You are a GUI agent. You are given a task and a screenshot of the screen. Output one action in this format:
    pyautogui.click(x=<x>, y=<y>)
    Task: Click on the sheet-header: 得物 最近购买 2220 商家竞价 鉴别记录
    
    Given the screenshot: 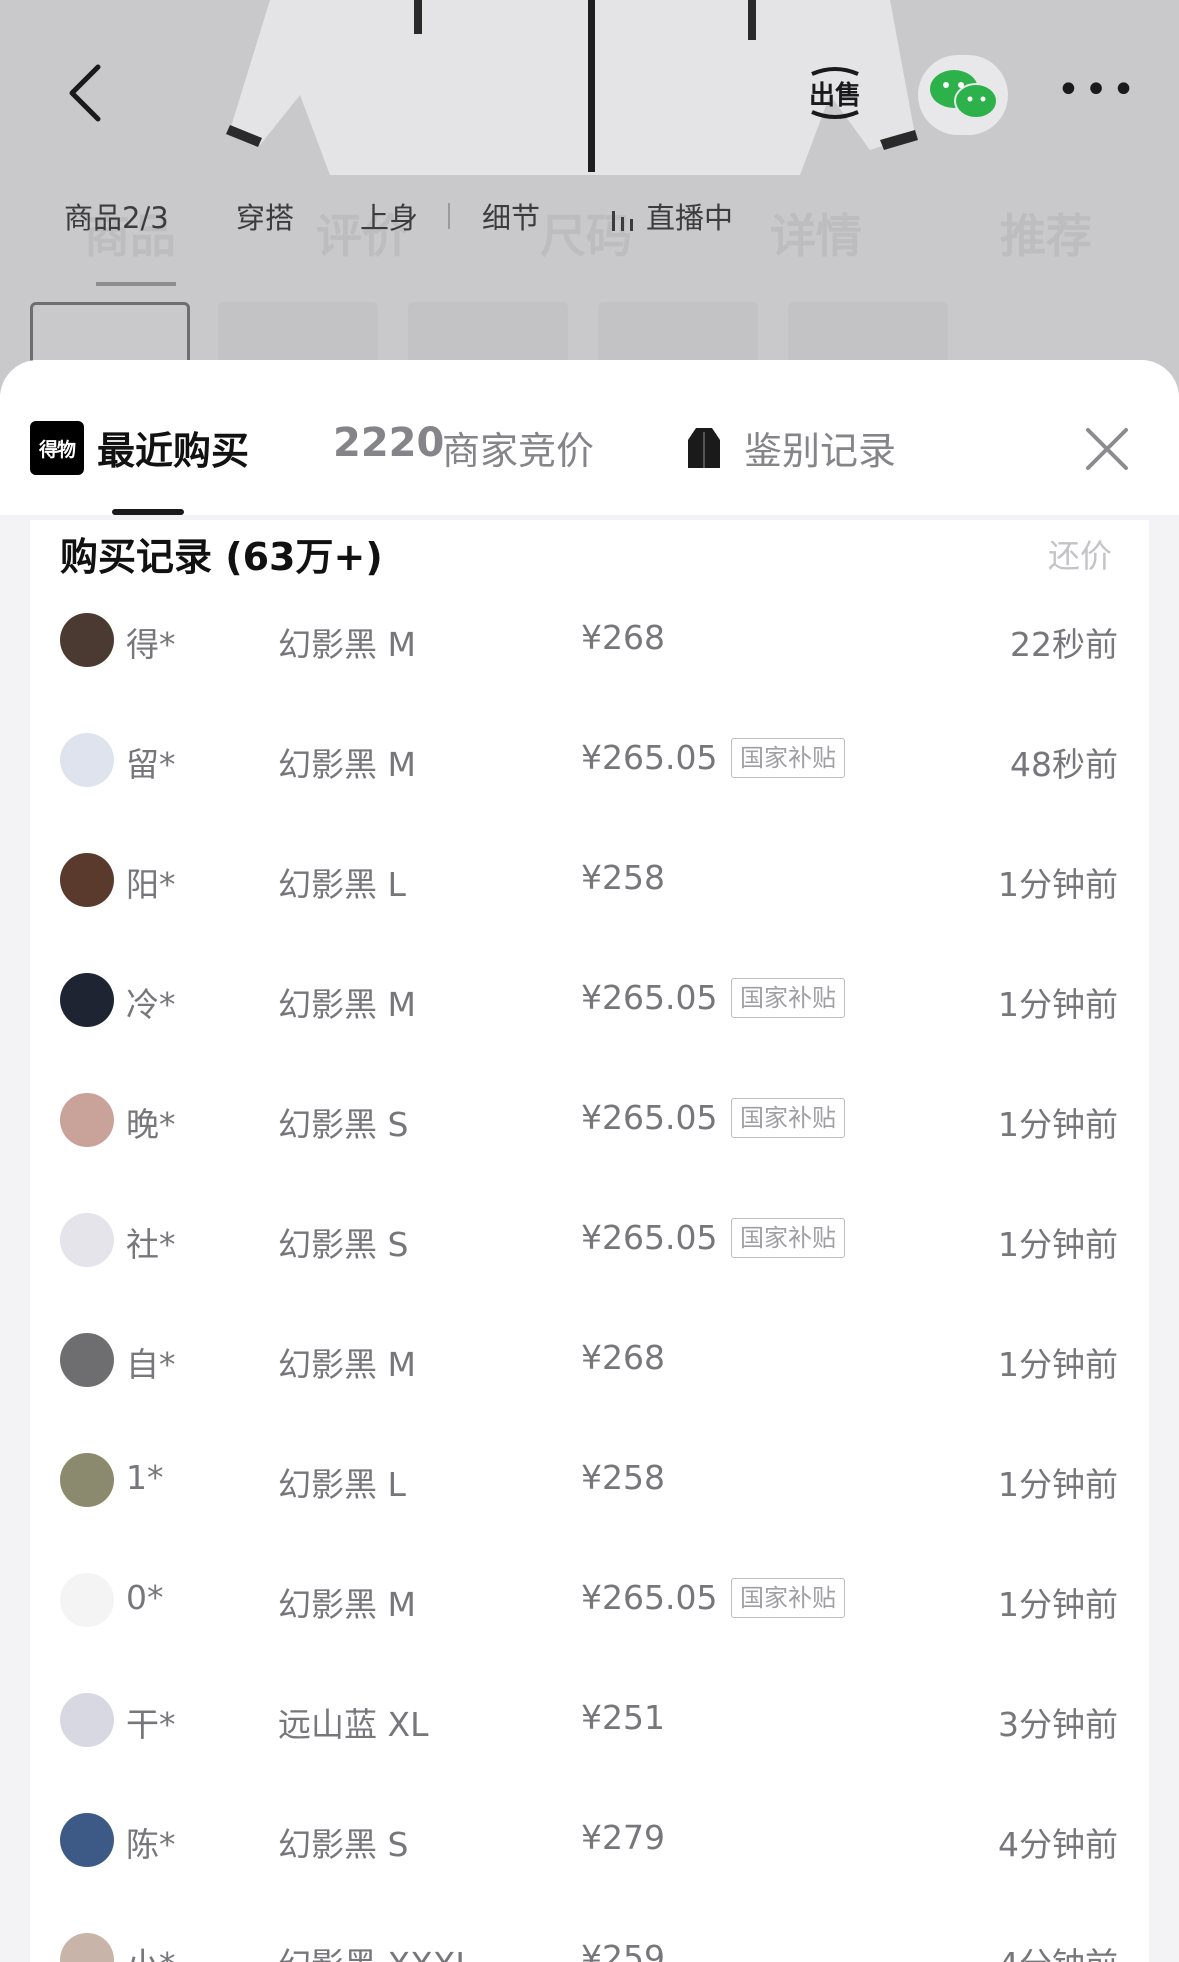 What is the action you would take?
    pyautogui.click(x=589, y=437)
    